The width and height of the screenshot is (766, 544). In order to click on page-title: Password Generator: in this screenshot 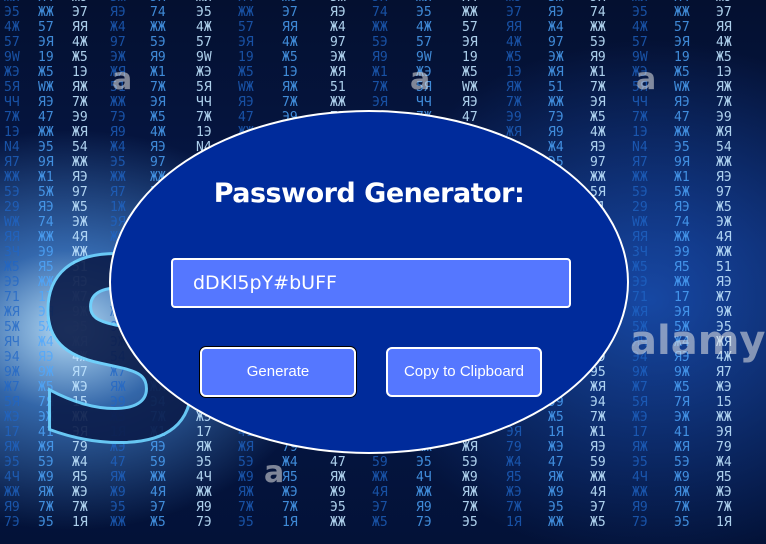, I will do `click(369, 193)`.